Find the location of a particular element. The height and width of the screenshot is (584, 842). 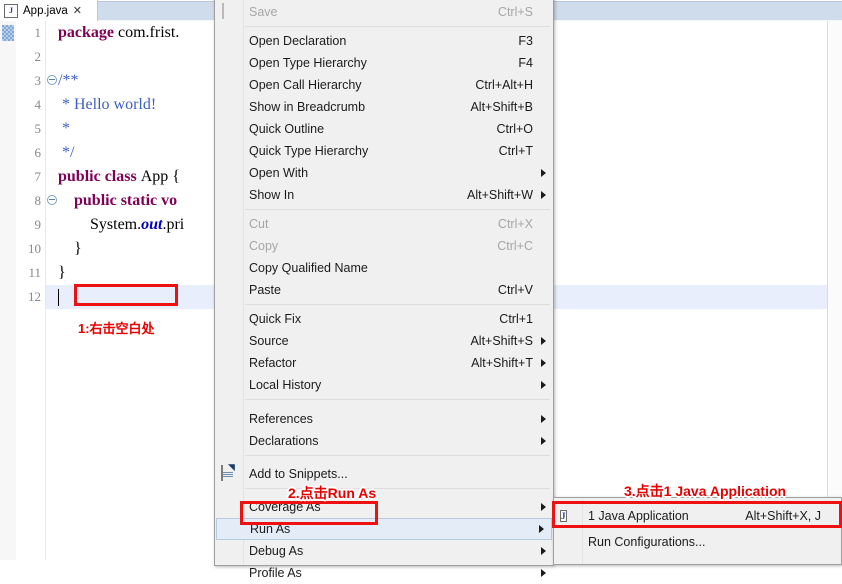

menu-item-profile-as: Profile As is located at coordinates (384, 573).